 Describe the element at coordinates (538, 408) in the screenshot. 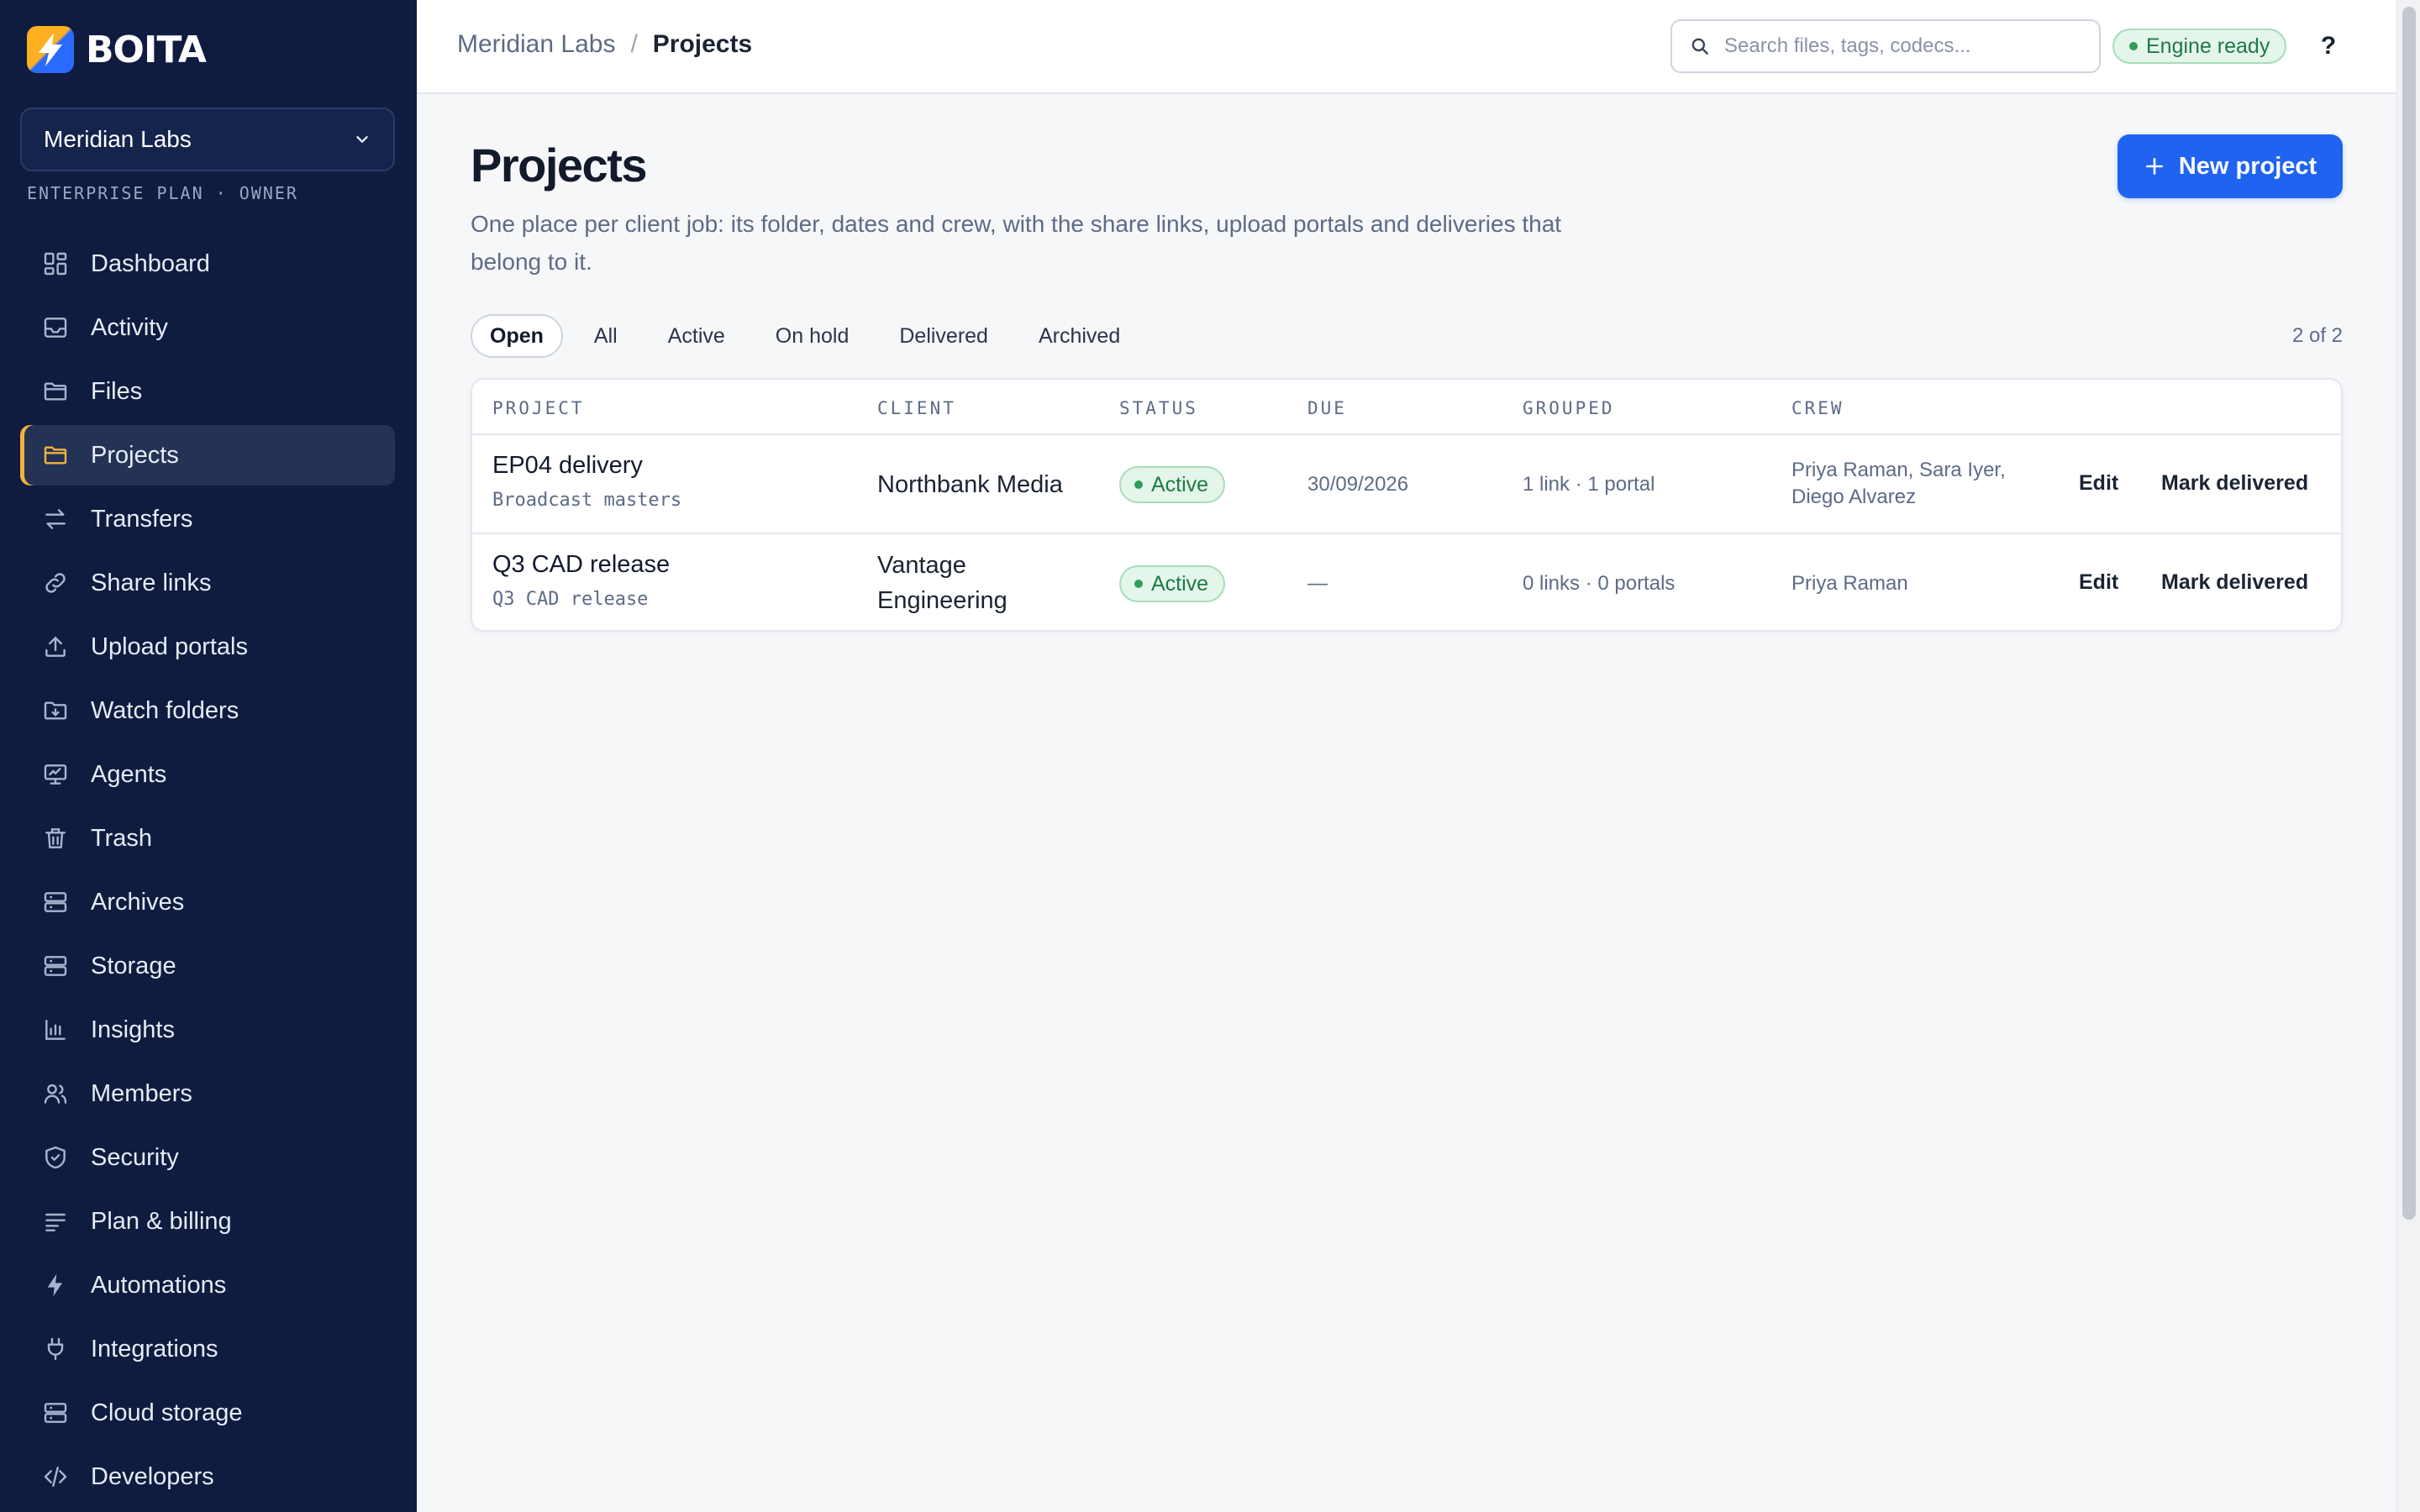

I see `column-header-project: PROJECT` at that location.